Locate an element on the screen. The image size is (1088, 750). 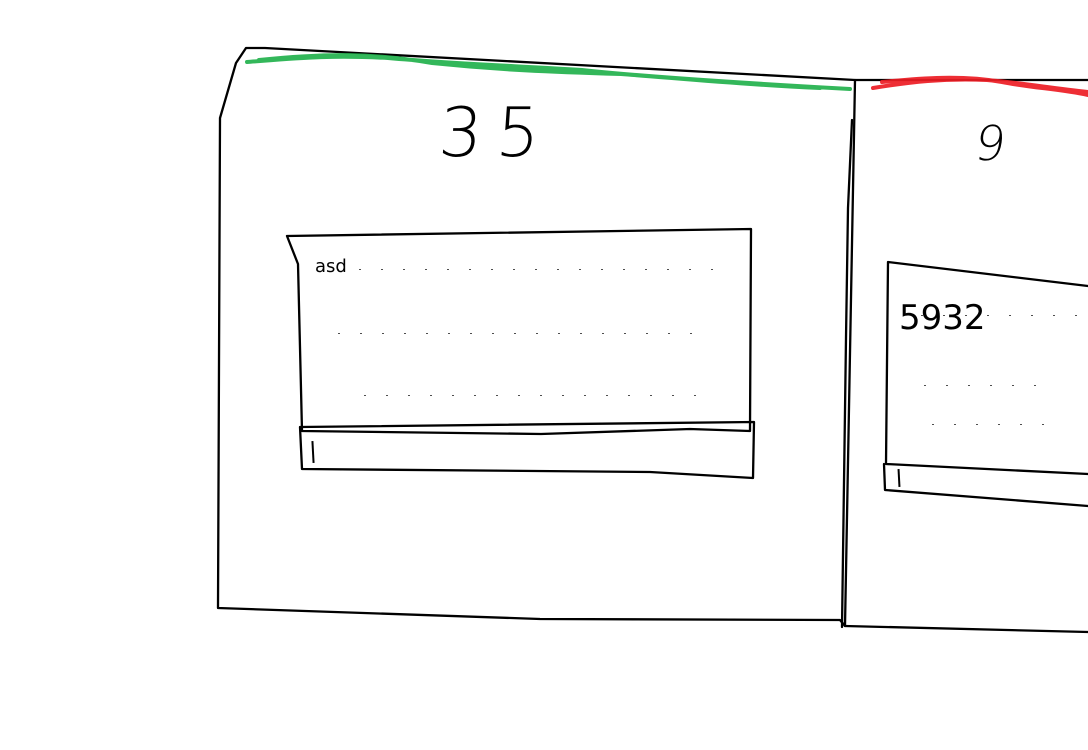
card-2-feed-box is located at coordinates (986, 368).